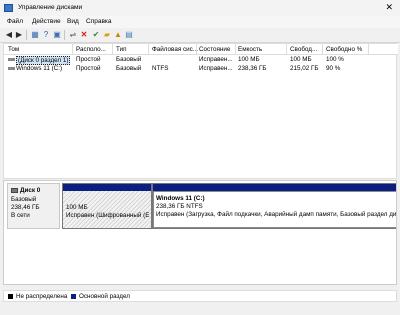 This screenshot has height=315, width=400. What do you see at coordinates (19, 35) in the screenshot?
I see `forward-icon: ▶` at bounding box center [19, 35].